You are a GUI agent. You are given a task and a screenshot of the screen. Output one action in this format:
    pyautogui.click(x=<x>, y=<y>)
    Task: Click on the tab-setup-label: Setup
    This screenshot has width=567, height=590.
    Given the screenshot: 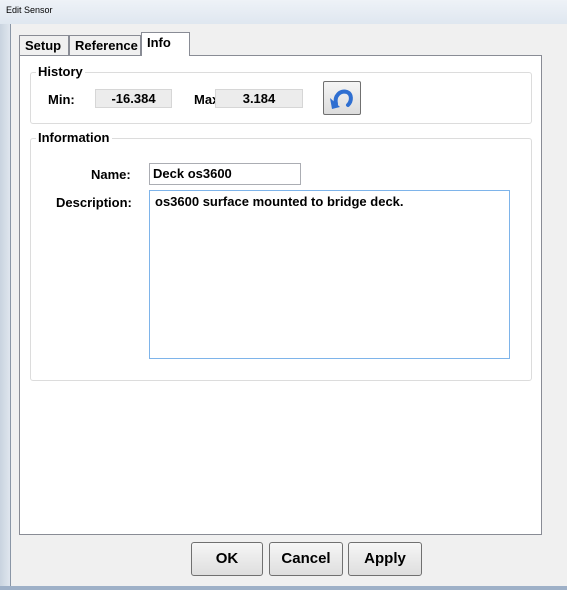 What is the action you would take?
    pyautogui.click(x=43, y=45)
    